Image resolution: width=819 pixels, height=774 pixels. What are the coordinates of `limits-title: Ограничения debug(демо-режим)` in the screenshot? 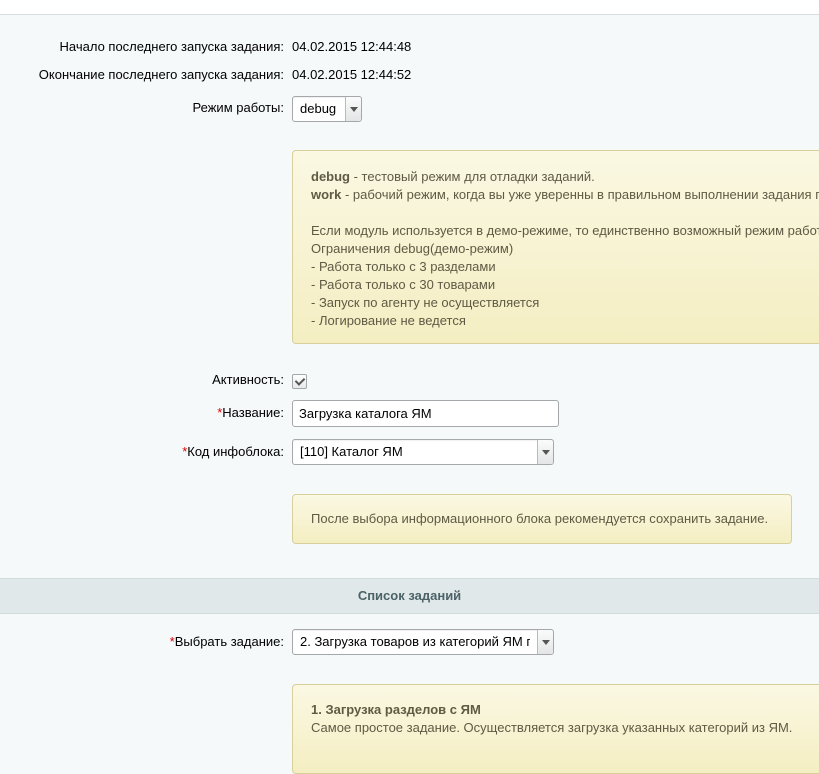 It's located at (412, 248).